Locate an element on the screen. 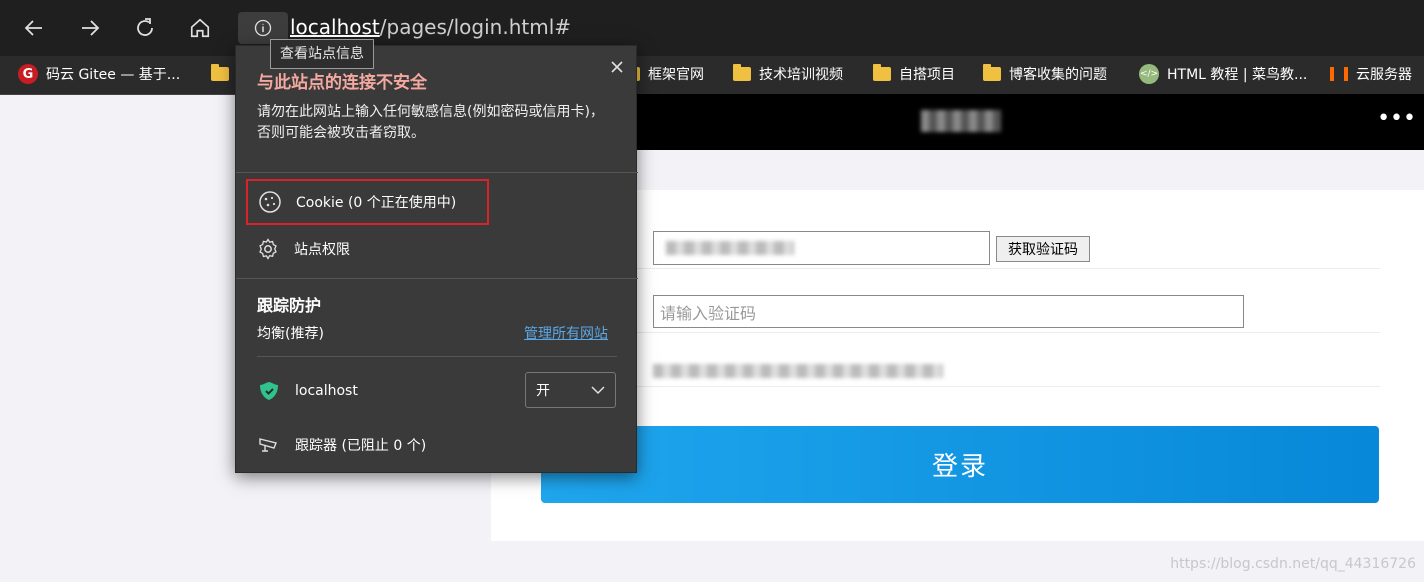 The height and width of the screenshot is (582, 1424). popup-title: 与此站点的连接不安全 is located at coordinates (342, 83).